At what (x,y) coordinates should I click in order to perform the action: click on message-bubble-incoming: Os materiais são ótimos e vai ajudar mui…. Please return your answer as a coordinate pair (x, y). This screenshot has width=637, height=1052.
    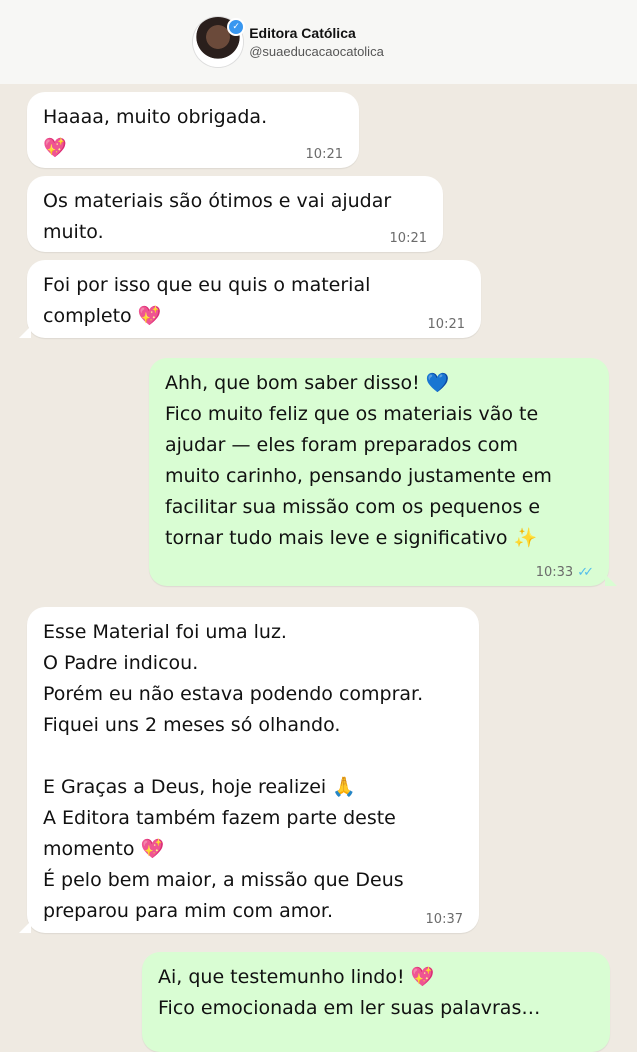
    Looking at the image, I should click on (235, 214).